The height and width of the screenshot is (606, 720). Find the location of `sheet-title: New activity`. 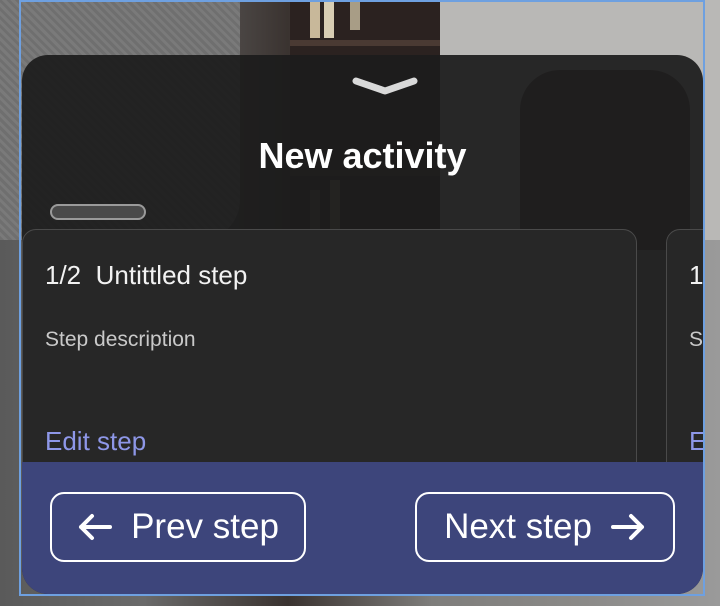

sheet-title: New activity is located at coordinates (362, 155).